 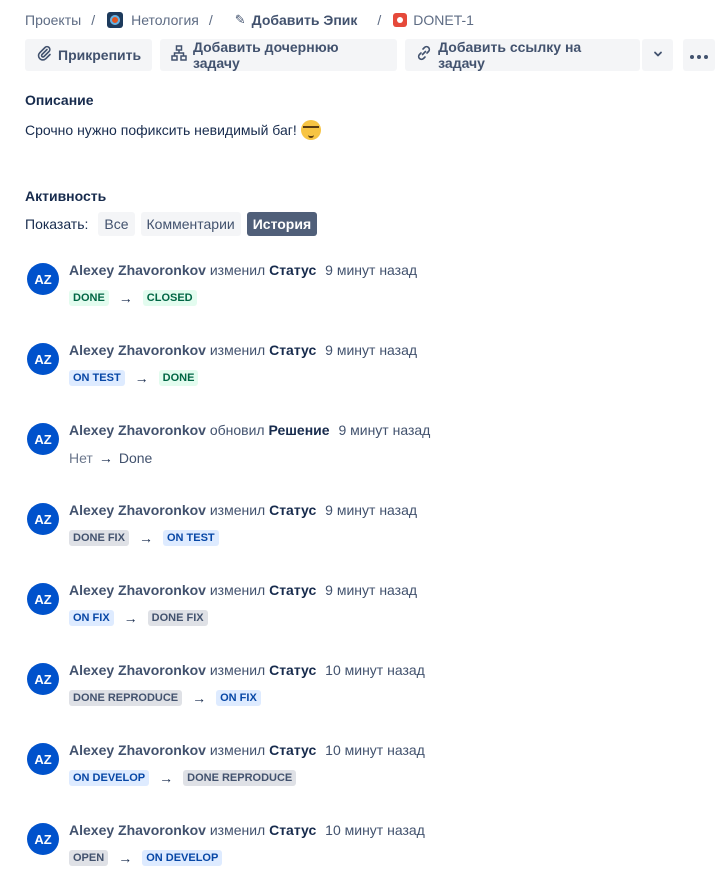 What do you see at coordinates (443, 20) in the screenshot?
I see `breadcrumb-issue-label: DONET-1` at bounding box center [443, 20].